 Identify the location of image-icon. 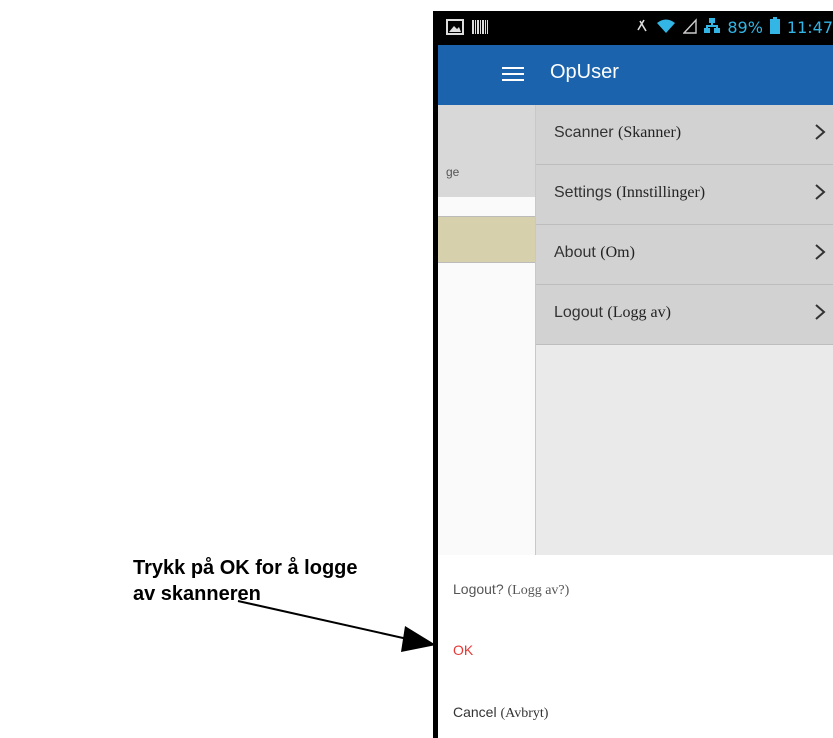
(455, 29).